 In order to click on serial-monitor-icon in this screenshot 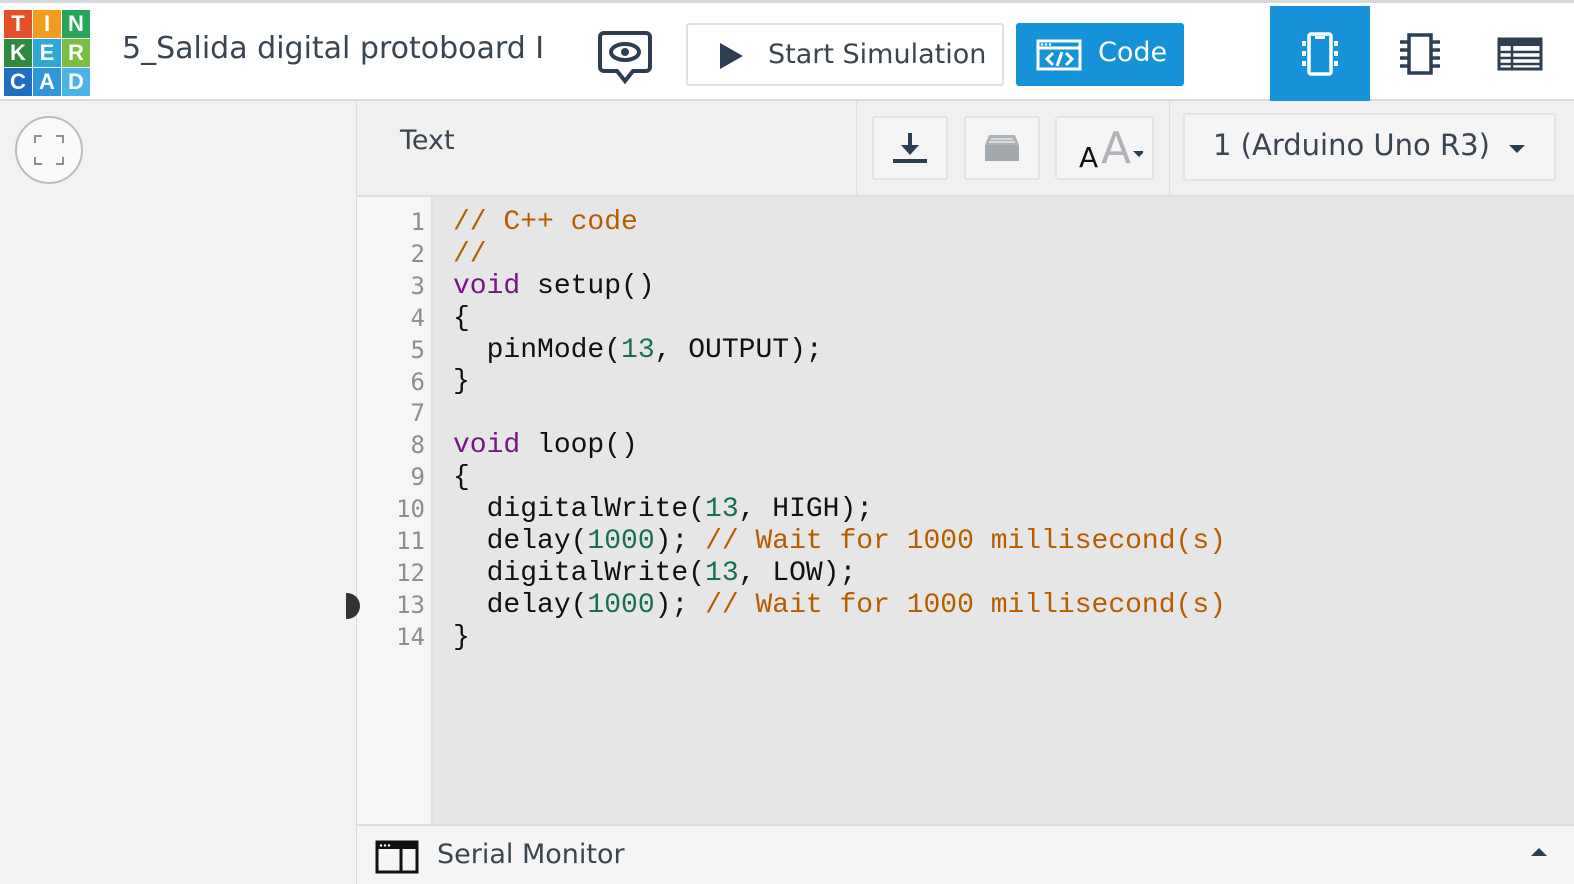, I will do `click(397, 857)`.